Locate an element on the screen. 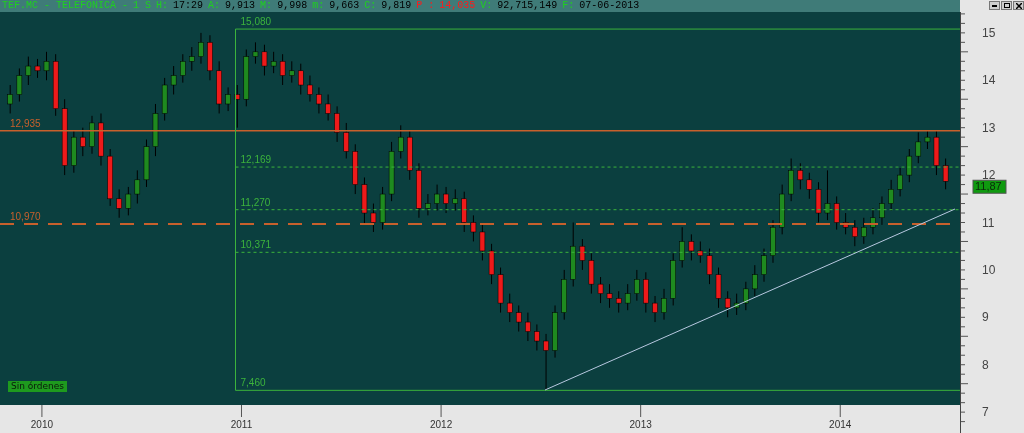  field-label: M: is located at coordinates (266, 6).